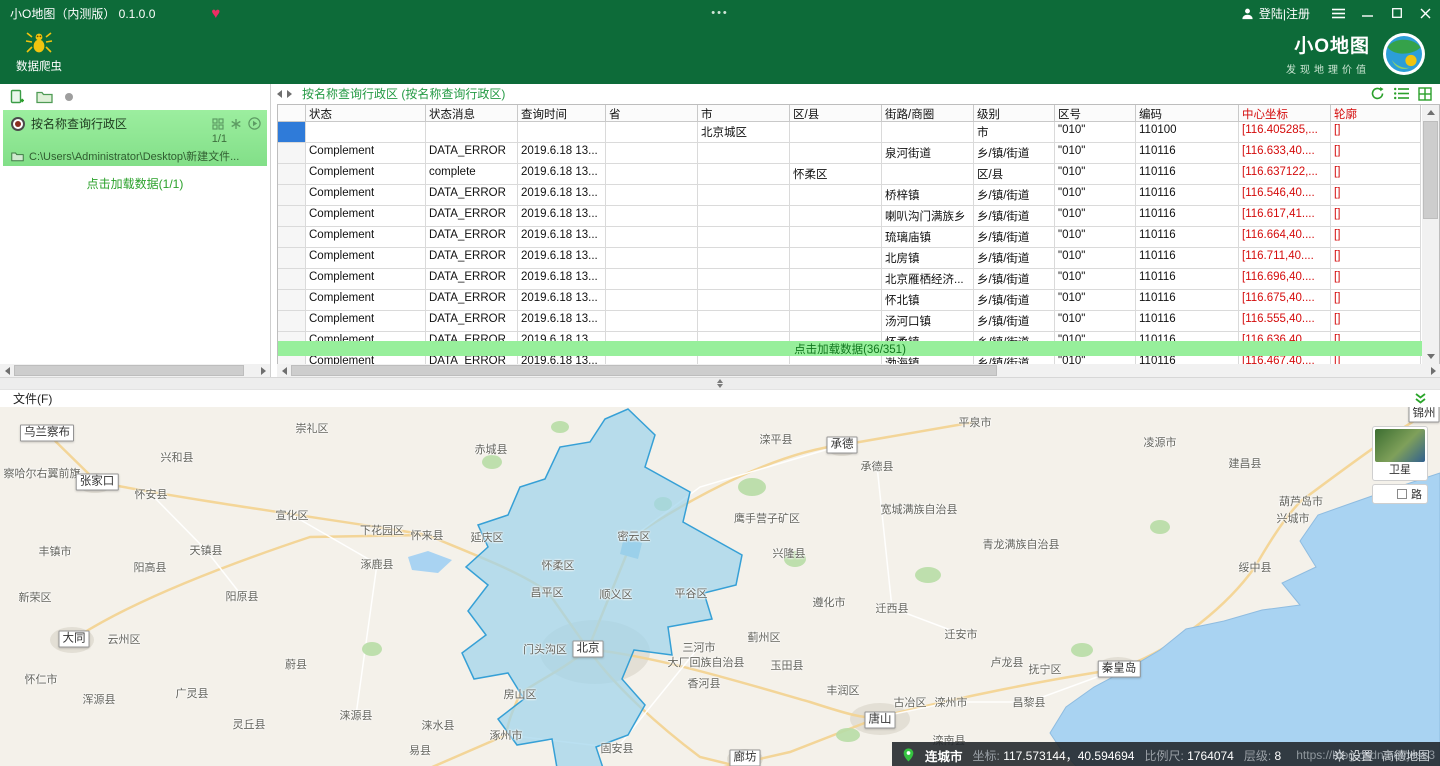  What do you see at coordinates (254, 123) in the screenshot?
I see `task-run-icon` at bounding box center [254, 123].